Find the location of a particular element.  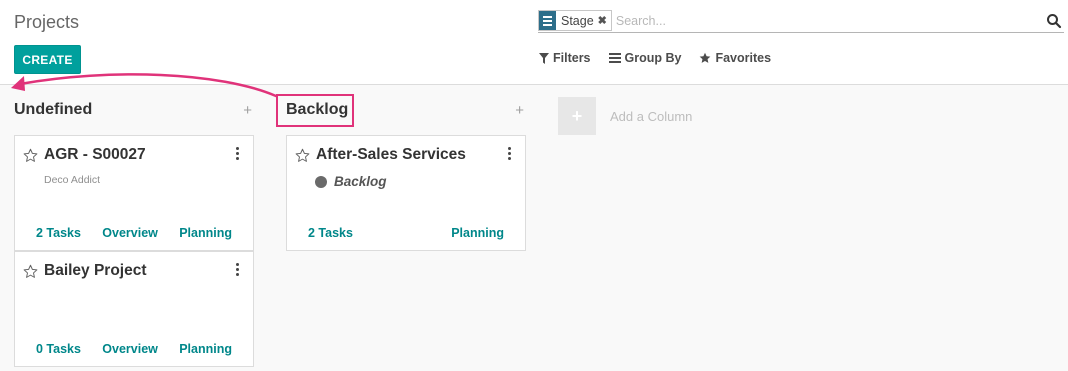

search-bar: Stage ✖ is located at coordinates (801, 21).